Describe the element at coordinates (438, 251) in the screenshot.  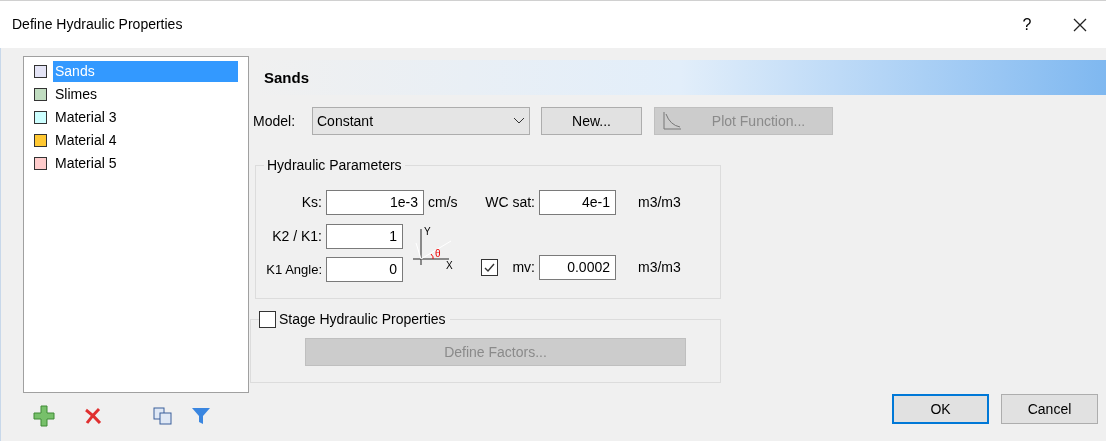
I see `axis-diagram-drawing: Y X θ` at that location.